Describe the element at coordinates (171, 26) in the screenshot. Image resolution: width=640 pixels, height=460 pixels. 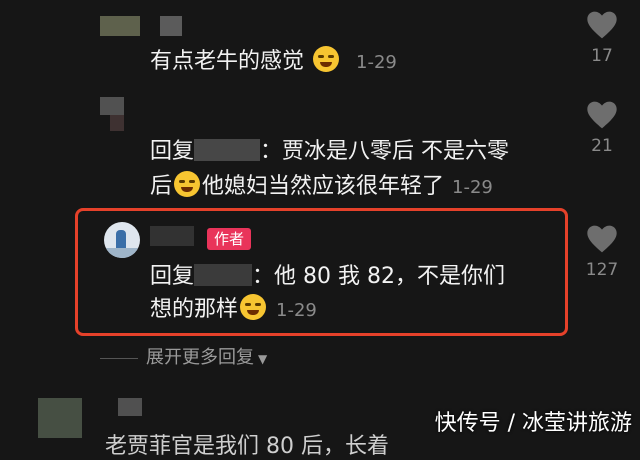
I see `username-blur-1b` at that location.